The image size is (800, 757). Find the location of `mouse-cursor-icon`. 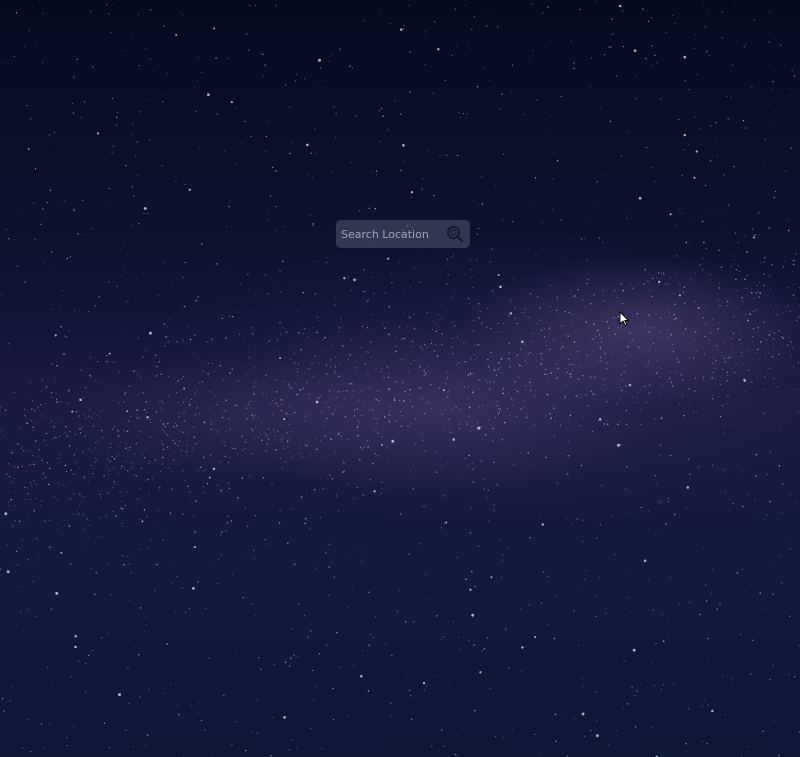

mouse-cursor-icon is located at coordinates (624, 319).